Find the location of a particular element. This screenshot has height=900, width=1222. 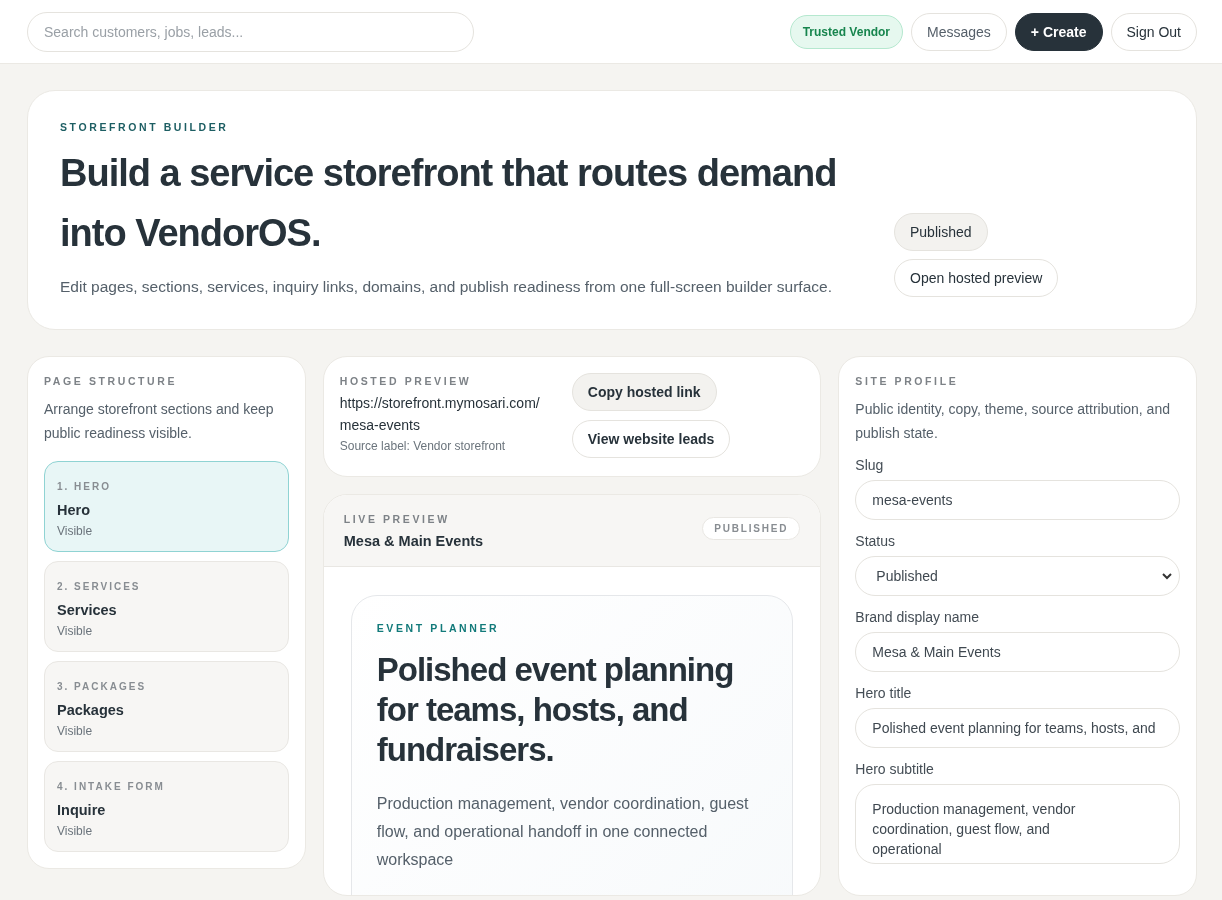

section-title: Packages is located at coordinates (91, 710).